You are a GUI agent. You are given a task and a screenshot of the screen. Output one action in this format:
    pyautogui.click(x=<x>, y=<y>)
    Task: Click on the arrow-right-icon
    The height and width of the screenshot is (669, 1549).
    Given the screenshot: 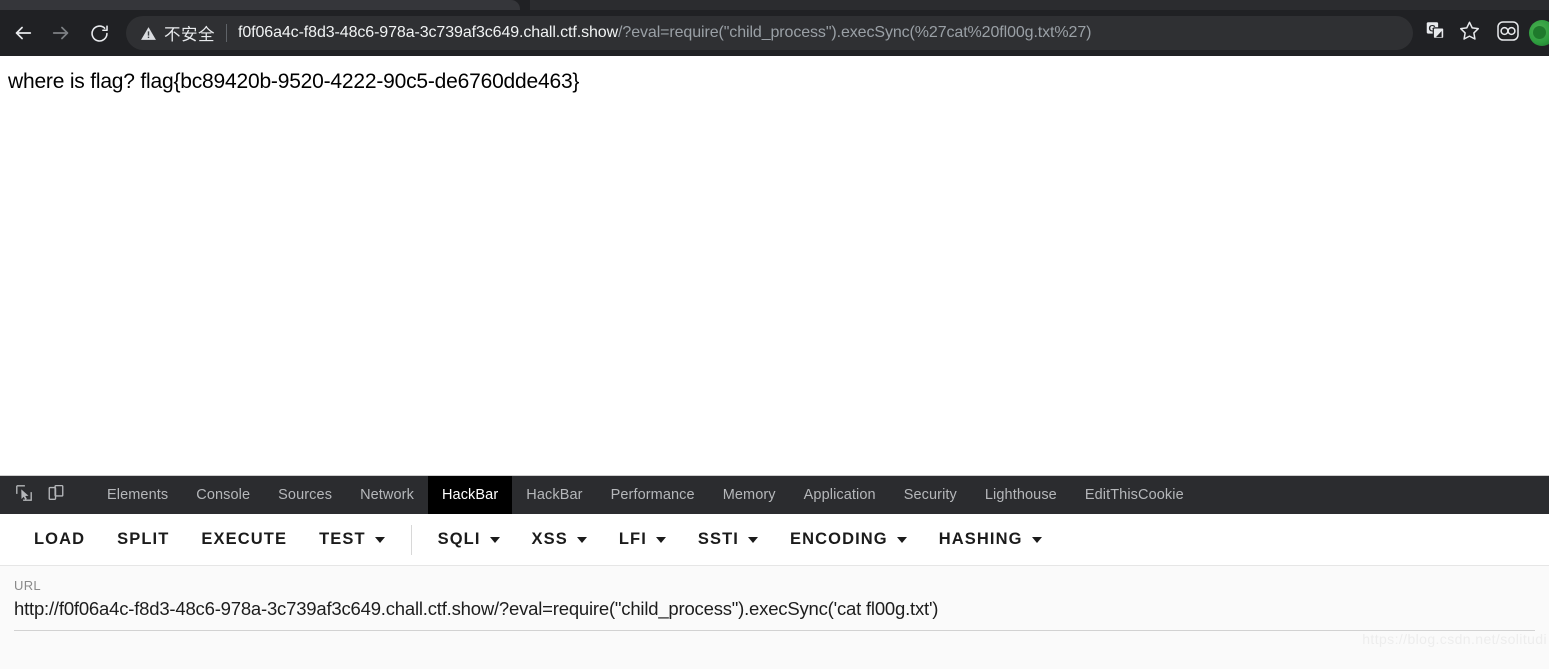 What is the action you would take?
    pyautogui.click(x=61, y=33)
    